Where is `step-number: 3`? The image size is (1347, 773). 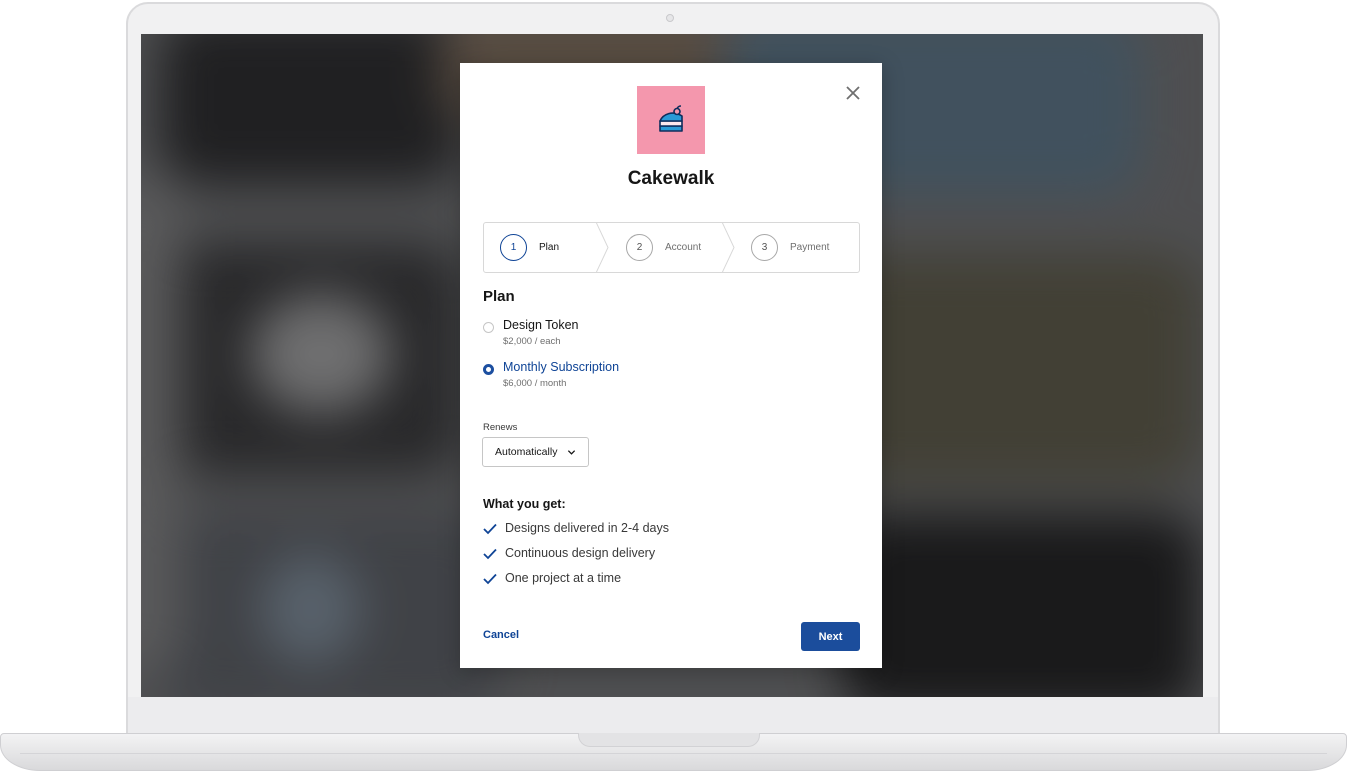
step-number: 3 is located at coordinates (764, 247).